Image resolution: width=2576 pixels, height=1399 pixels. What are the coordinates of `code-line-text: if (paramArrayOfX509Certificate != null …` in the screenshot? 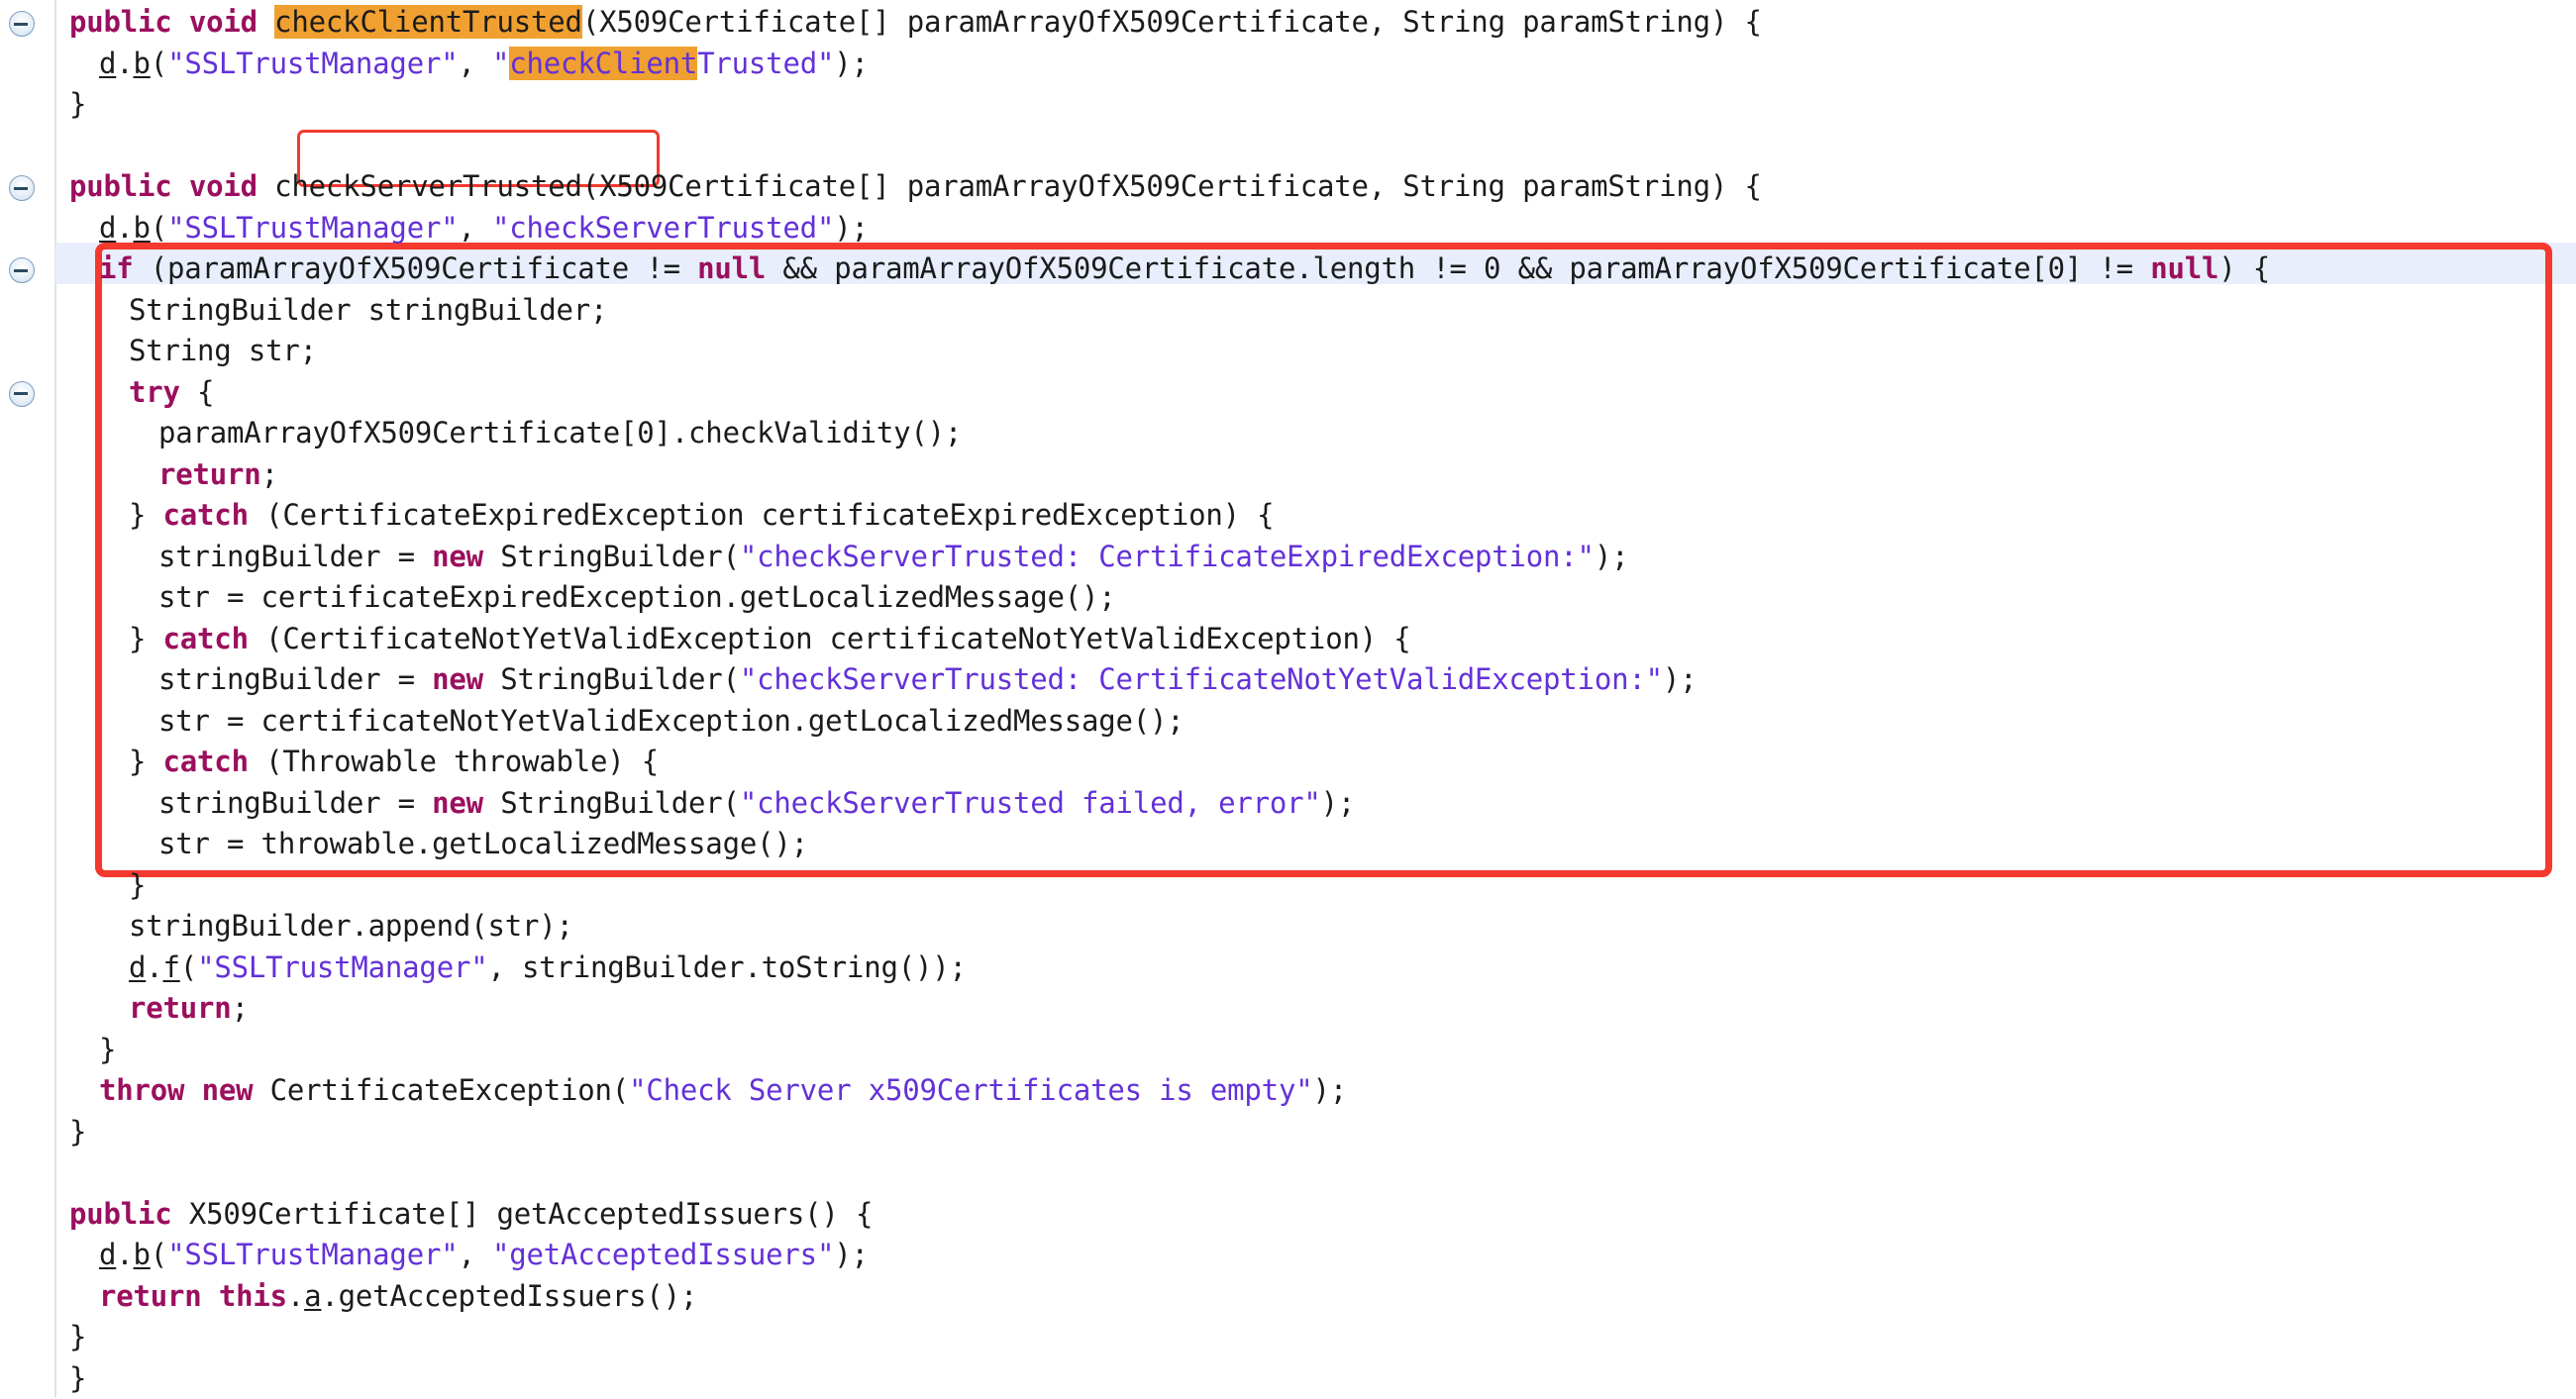 It's located at (1135, 269).